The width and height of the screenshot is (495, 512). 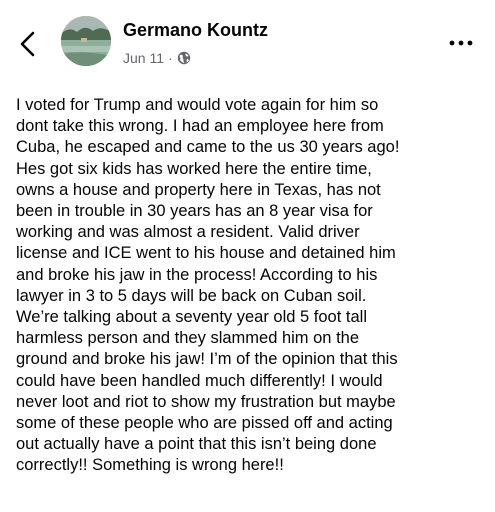 I want to click on avatar-image, so click(x=86, y=41).